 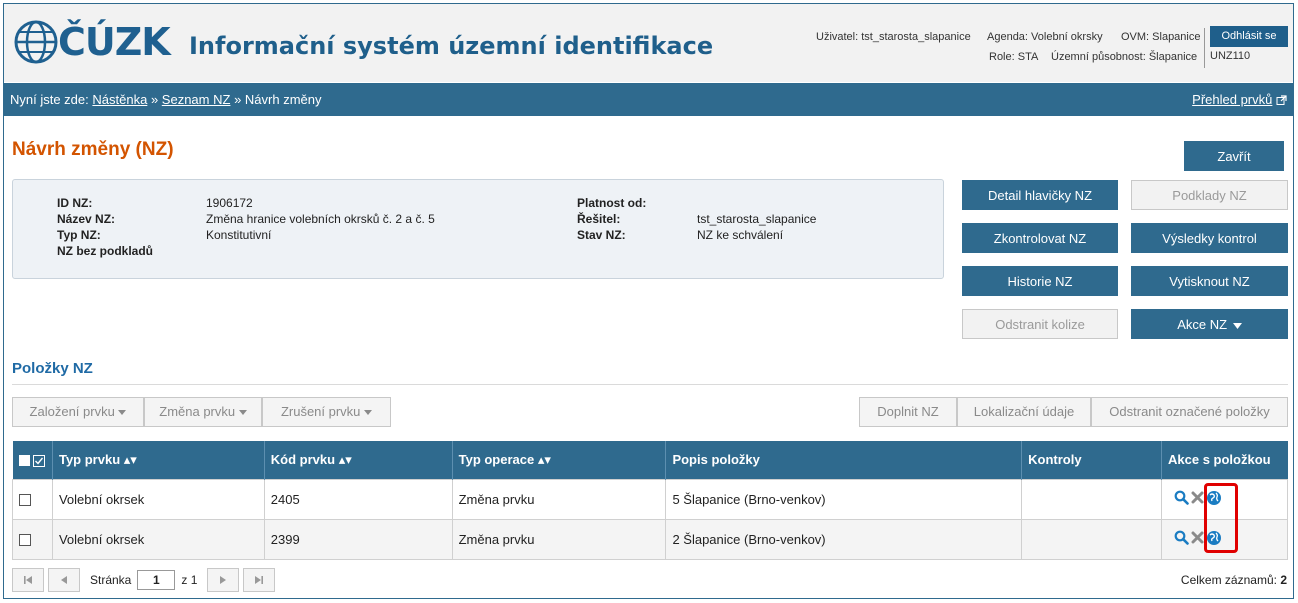 What do you see at coordinates (1232, 99) in the screenshot?
I see `prehled-prvku-label: Přehled prvků` at bounding box center [1232, 99].